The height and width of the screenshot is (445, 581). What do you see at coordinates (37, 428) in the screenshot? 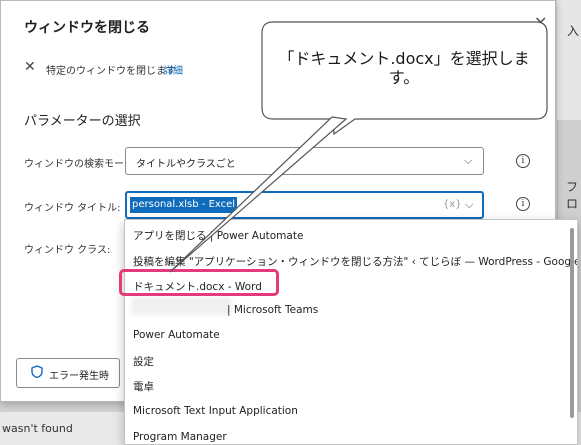
I see `background-status-text: wasn't found` at bounding box center [37, 428].